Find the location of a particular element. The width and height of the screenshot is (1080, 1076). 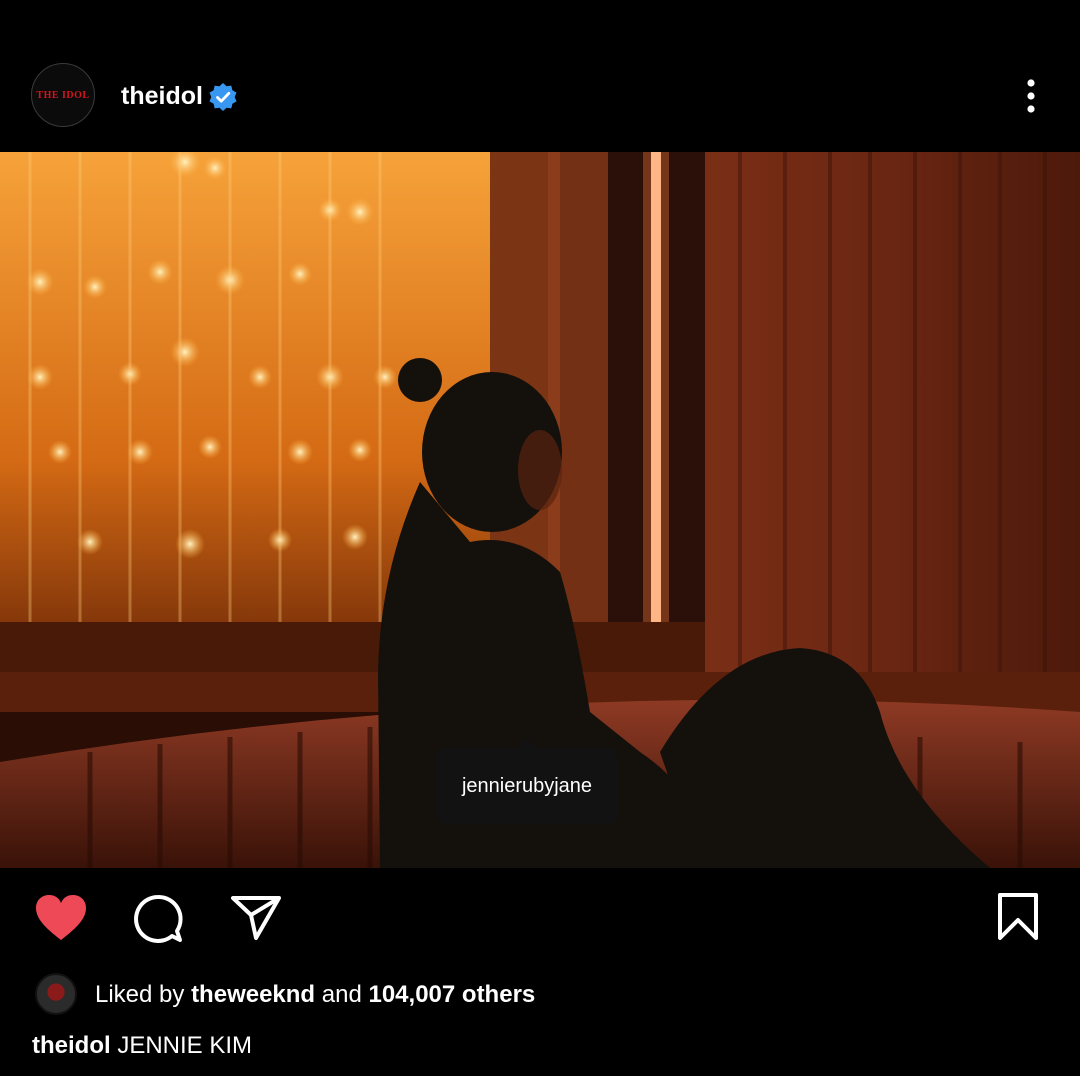

liker-avatar is located at coordinates (56, 994).